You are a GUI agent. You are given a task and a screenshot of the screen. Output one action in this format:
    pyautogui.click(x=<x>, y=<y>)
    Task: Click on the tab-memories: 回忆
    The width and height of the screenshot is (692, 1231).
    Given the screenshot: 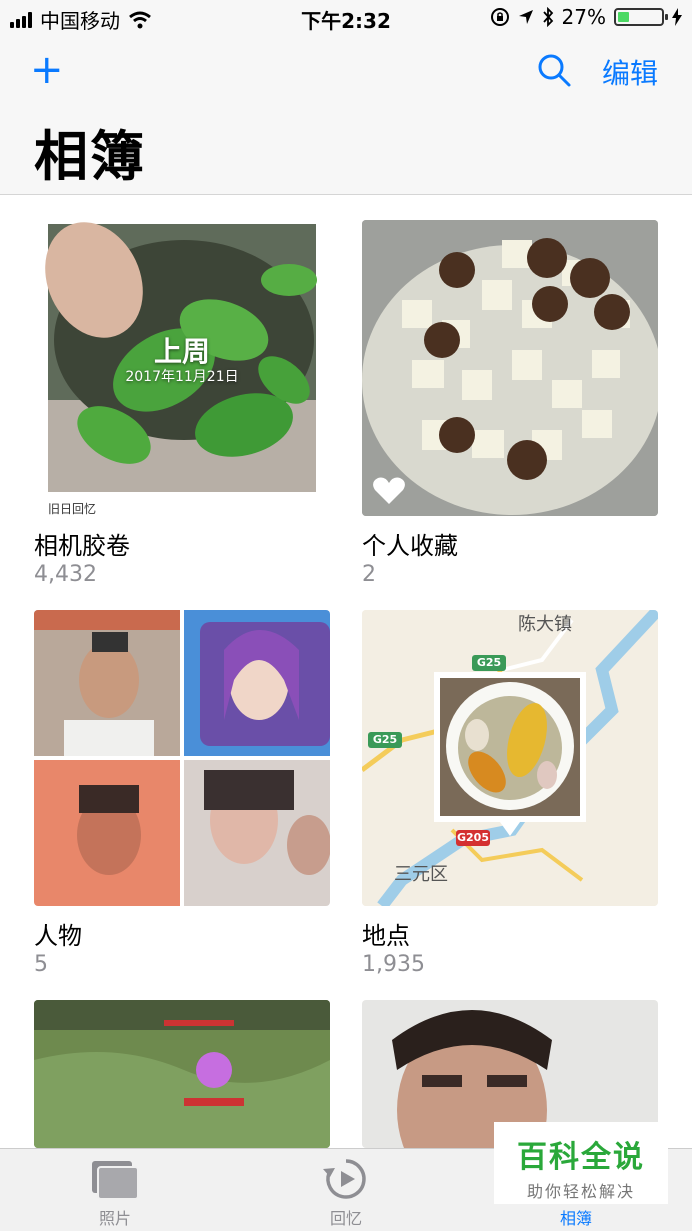 What is the action you would take?
    pyautogui.click(x=346, y=1193)
    